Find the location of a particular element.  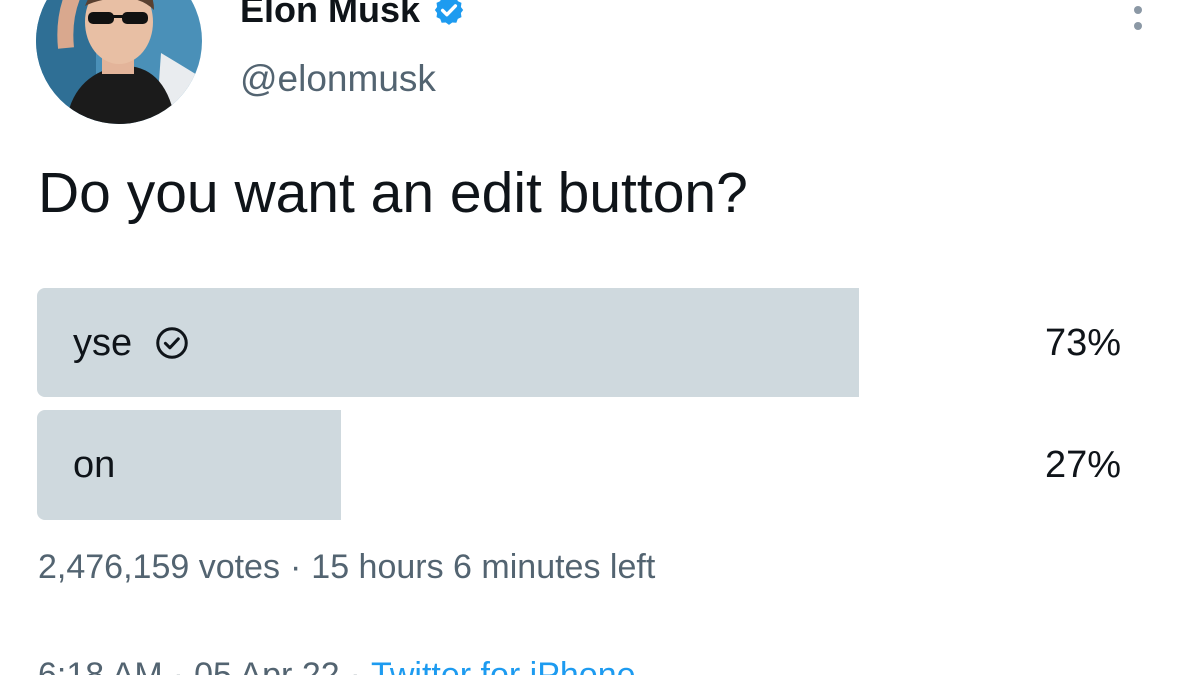

tweet-time: 6:18 AM is located at coordinates (100, 665).